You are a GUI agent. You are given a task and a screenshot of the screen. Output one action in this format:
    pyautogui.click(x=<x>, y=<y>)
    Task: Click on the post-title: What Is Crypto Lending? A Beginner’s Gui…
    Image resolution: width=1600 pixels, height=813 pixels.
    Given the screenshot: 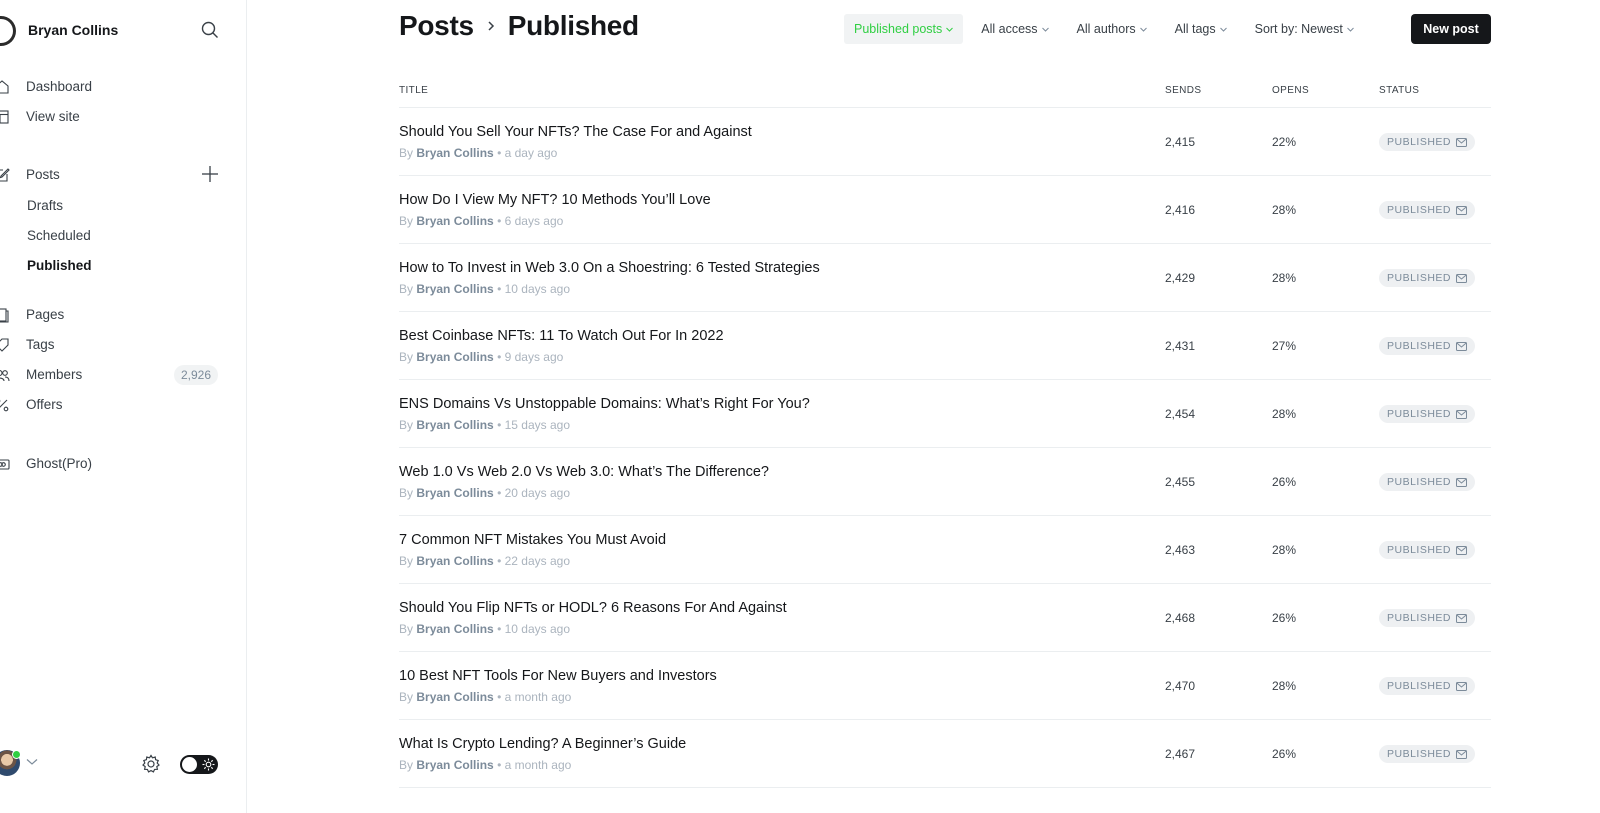 What is the action you would take?
    pyautogui.click(x=542, y=744)
    